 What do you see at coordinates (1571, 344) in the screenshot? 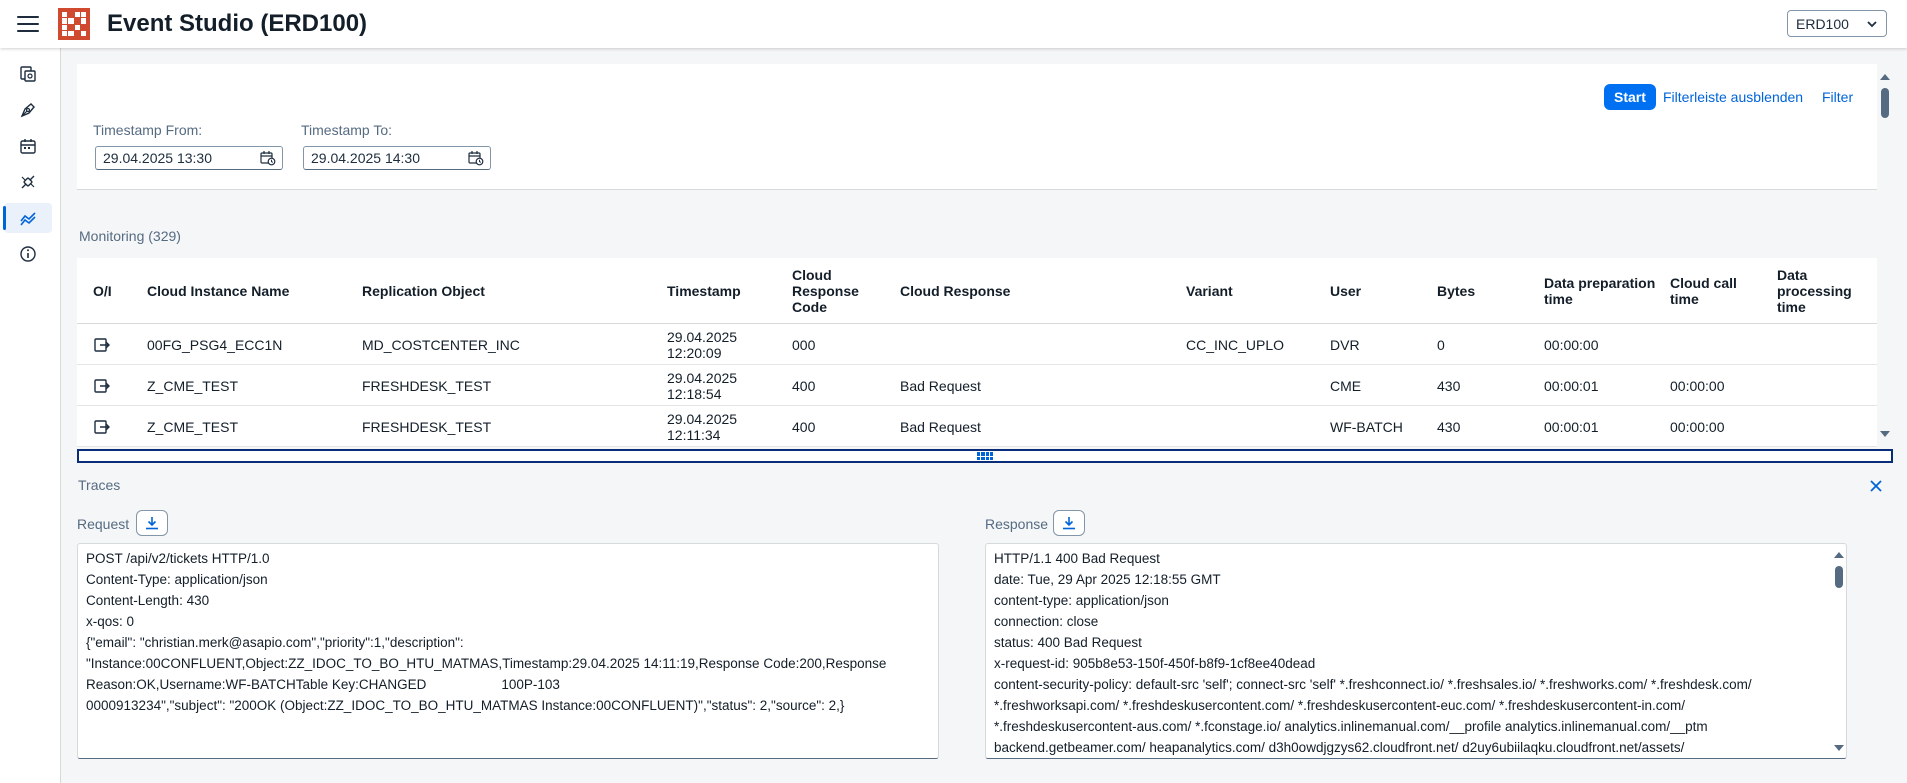
I see `prep-cell: 00:00:00` at bounding box center [1571, 344].